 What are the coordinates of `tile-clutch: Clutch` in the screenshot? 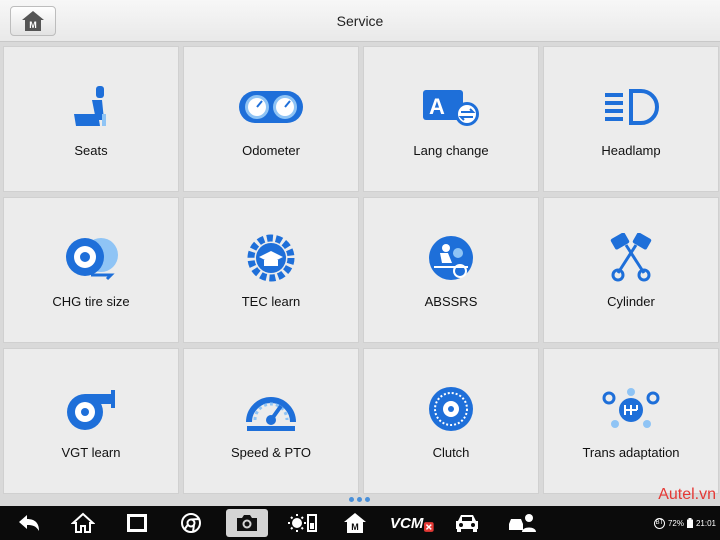 It's located at (451, 421).